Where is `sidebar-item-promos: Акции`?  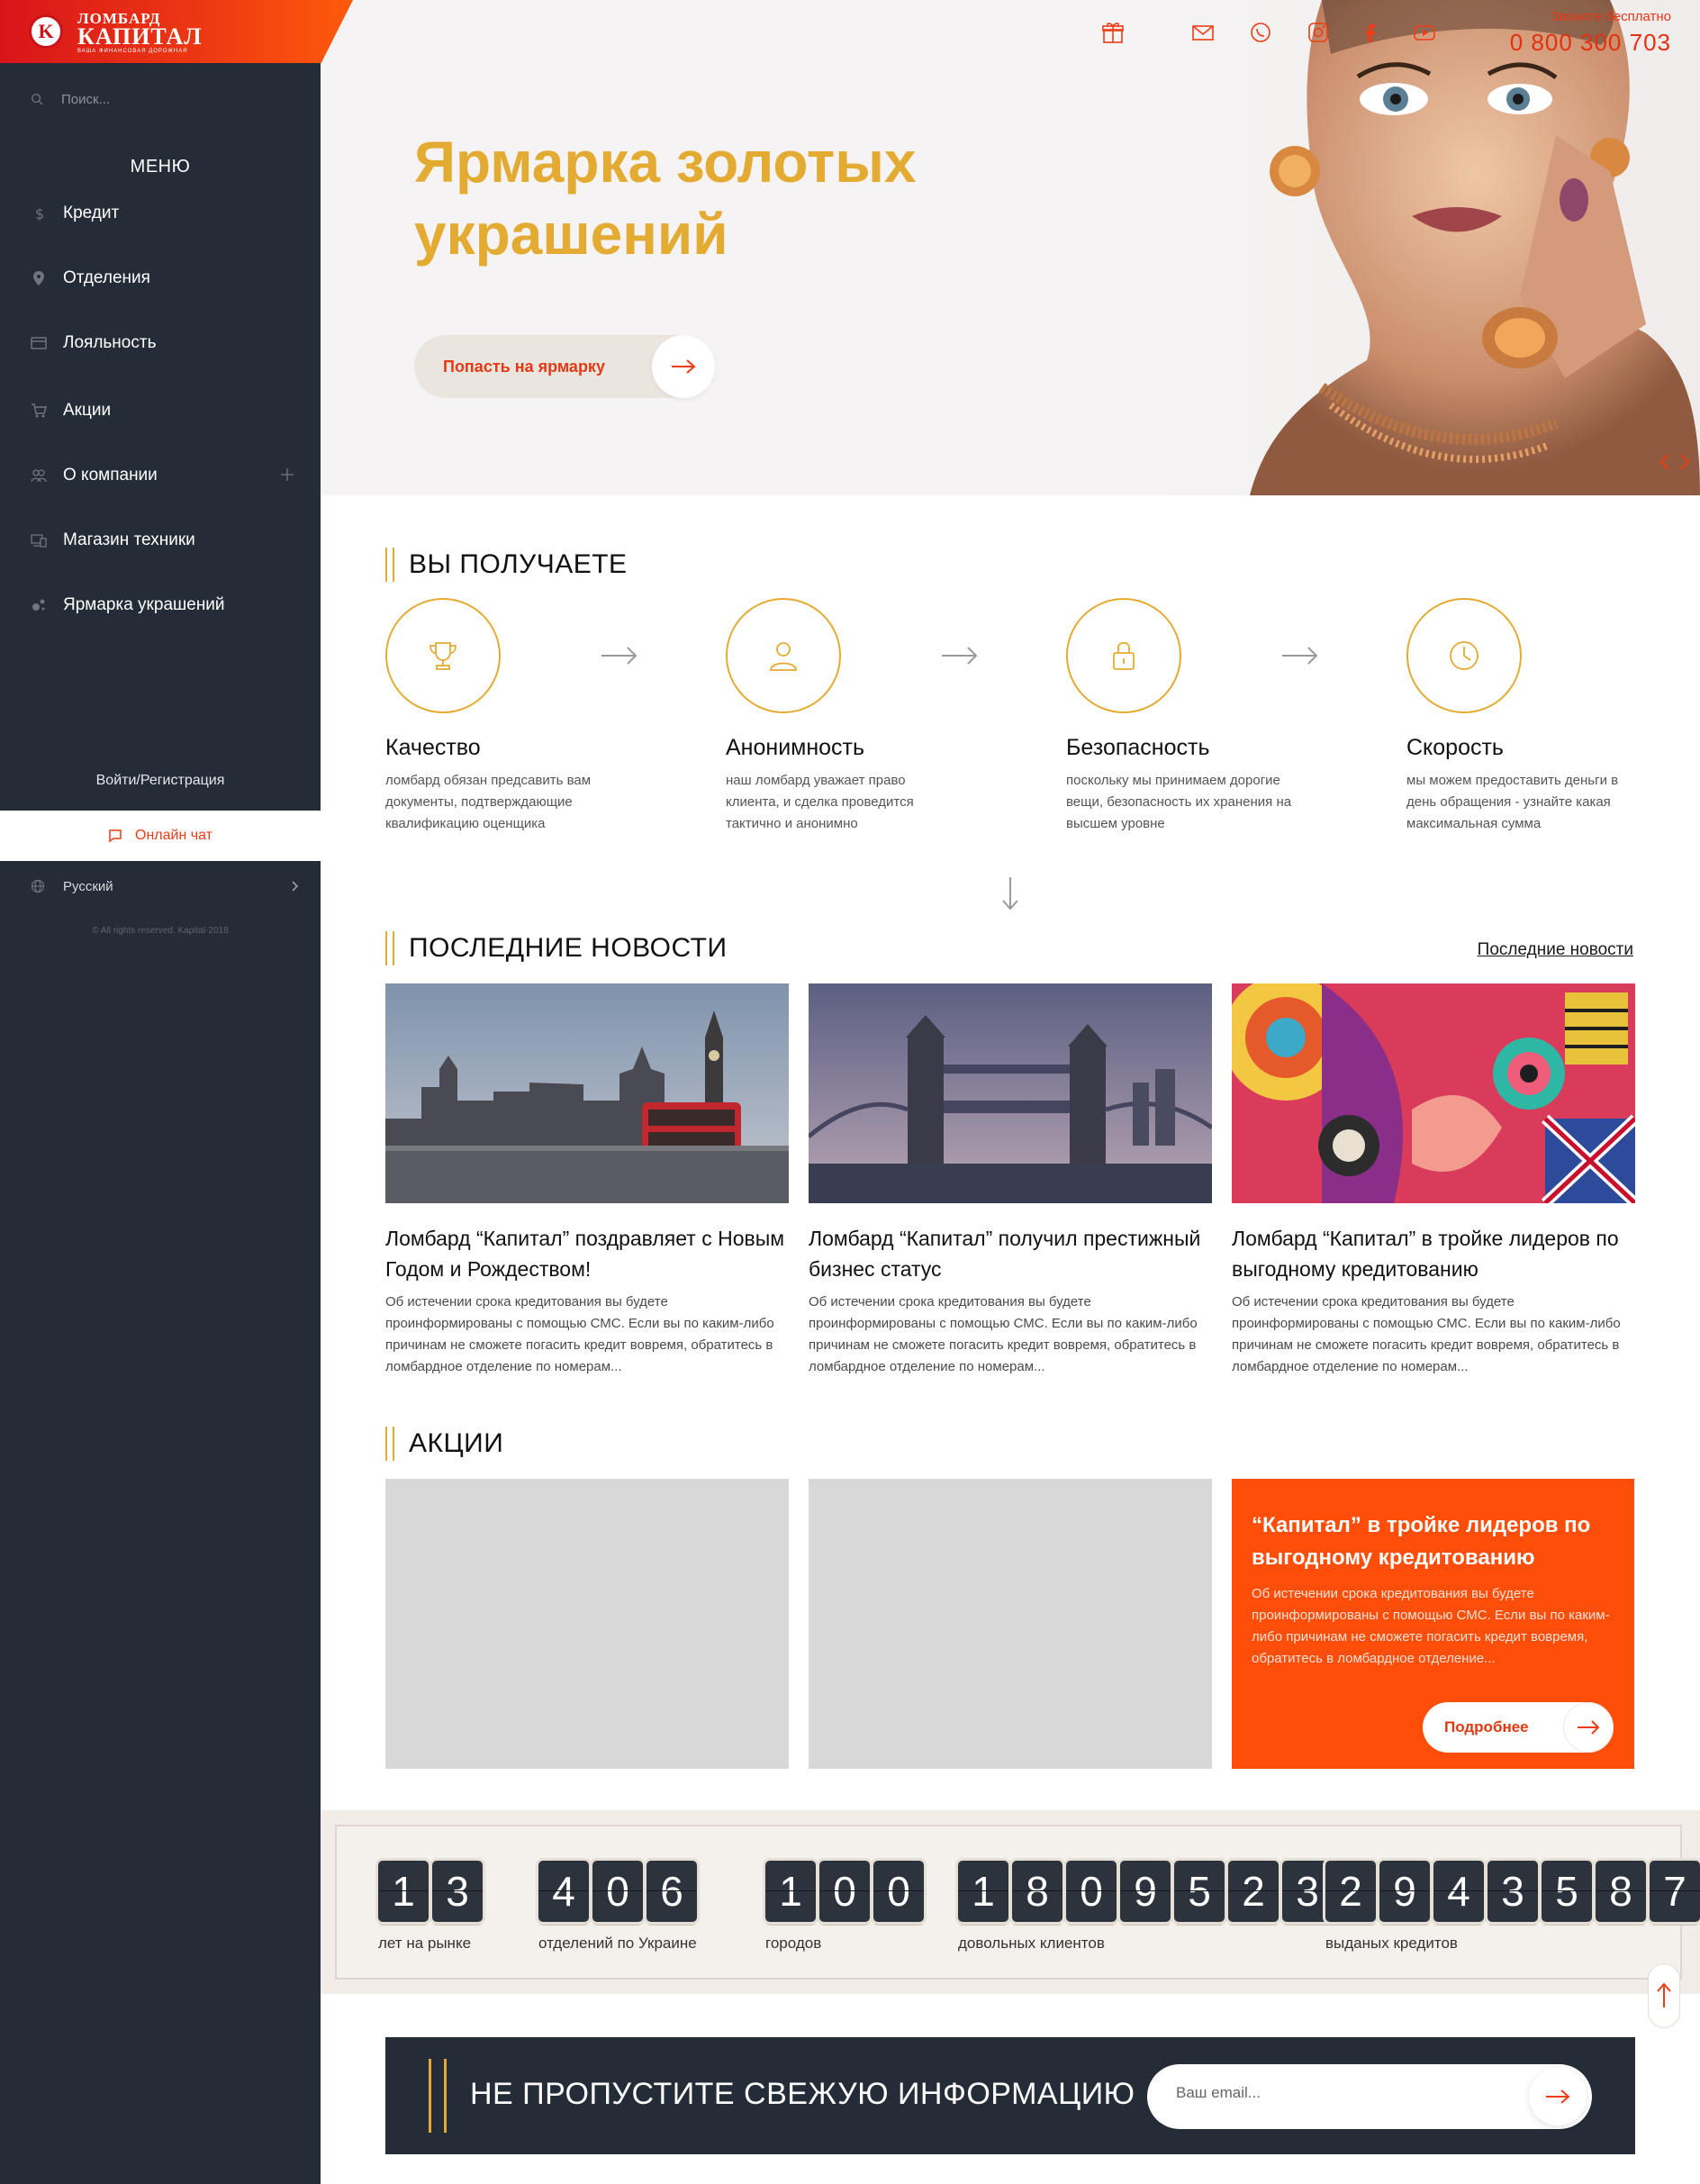 sidebar-item-promos: Акции is located at coordinates (160, 411).